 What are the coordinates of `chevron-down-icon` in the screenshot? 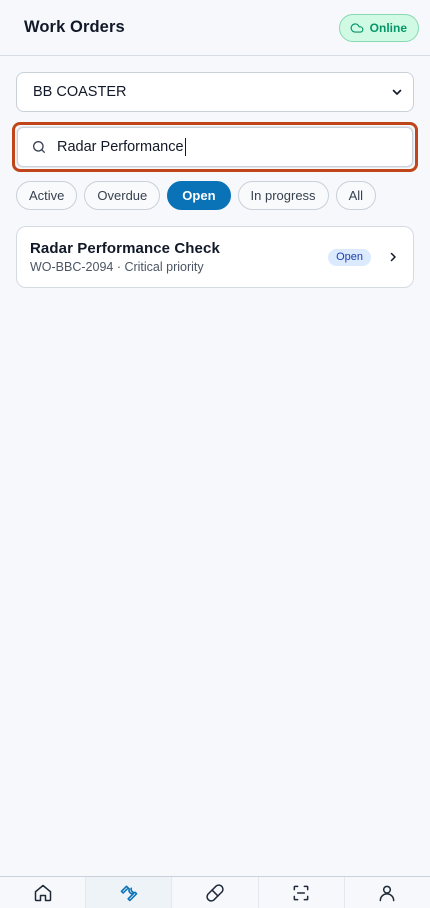 It's located at (397, 92).